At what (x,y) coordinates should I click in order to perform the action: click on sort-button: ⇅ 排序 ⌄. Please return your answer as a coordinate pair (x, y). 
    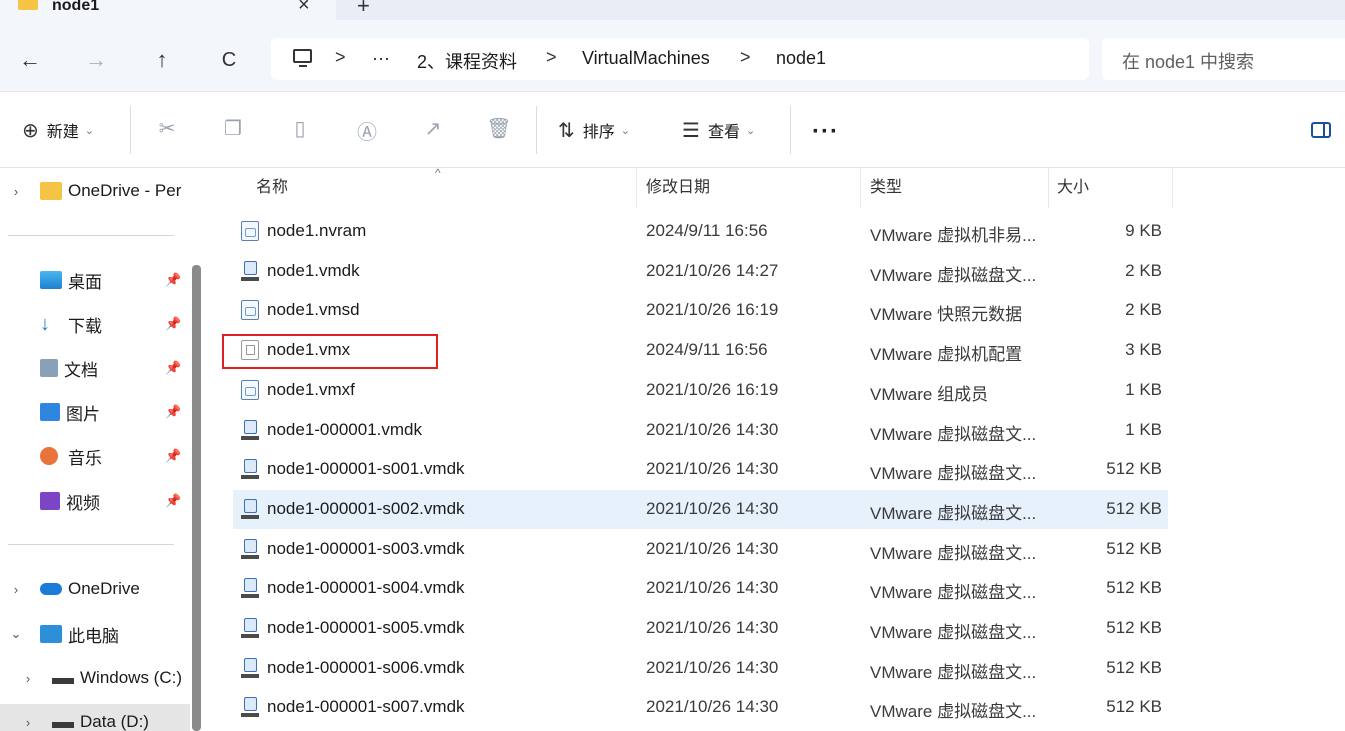
    Looking at the image, I should click on (594, 130).